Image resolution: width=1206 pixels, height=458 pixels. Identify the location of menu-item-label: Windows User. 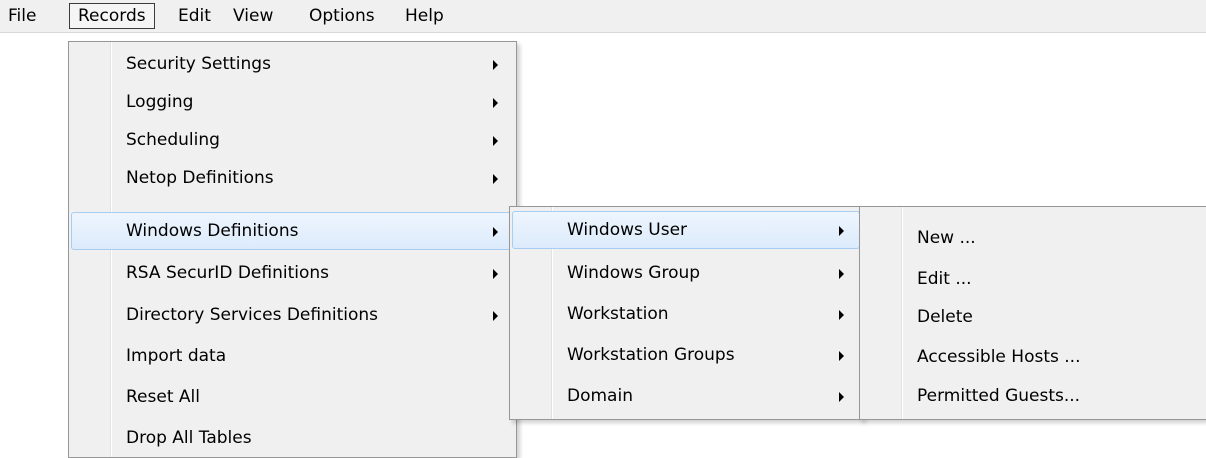
(627, 230).